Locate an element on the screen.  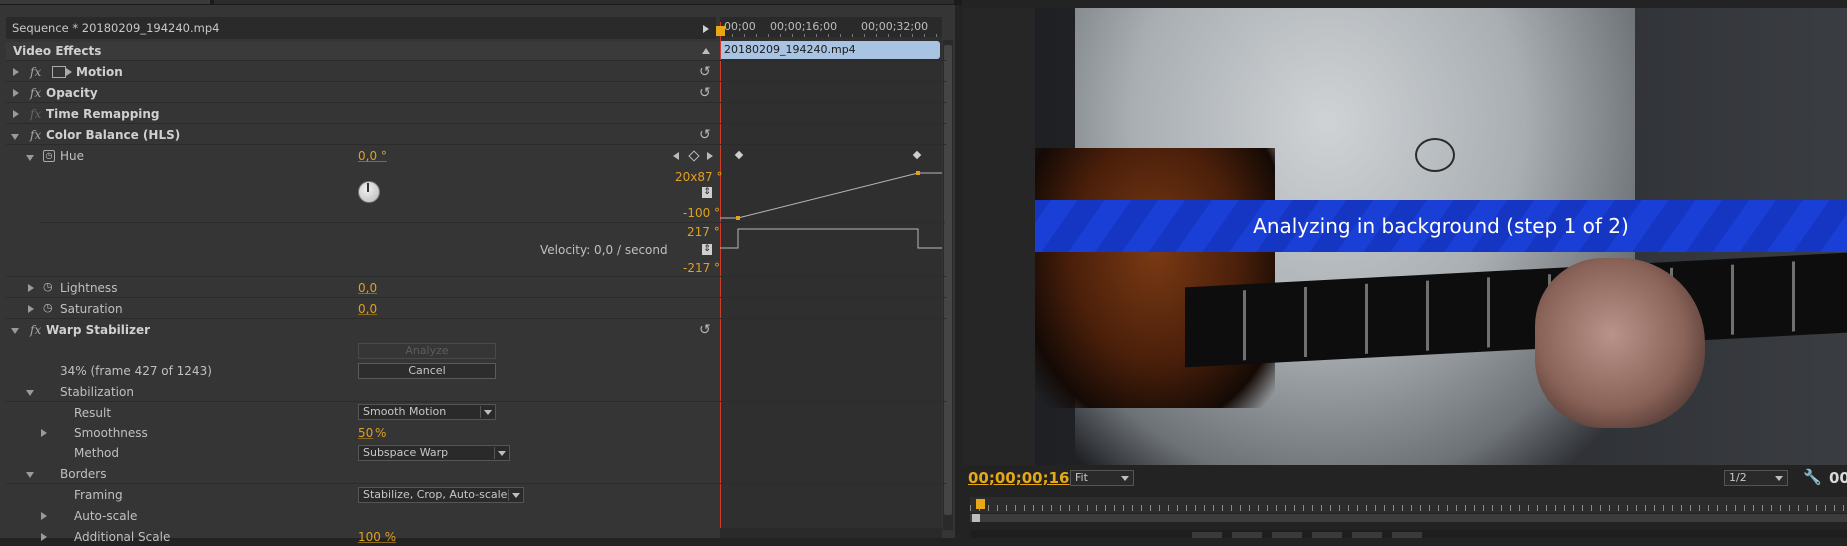
motion-transform-icon is located at coordinates (59, 72).